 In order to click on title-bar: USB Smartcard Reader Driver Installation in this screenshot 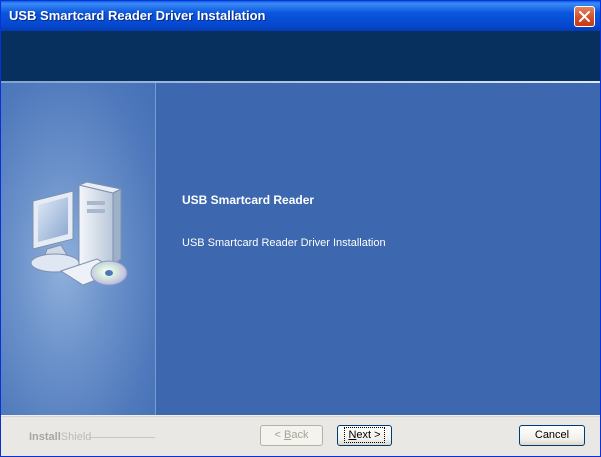, I will do `click(300, 16)`.